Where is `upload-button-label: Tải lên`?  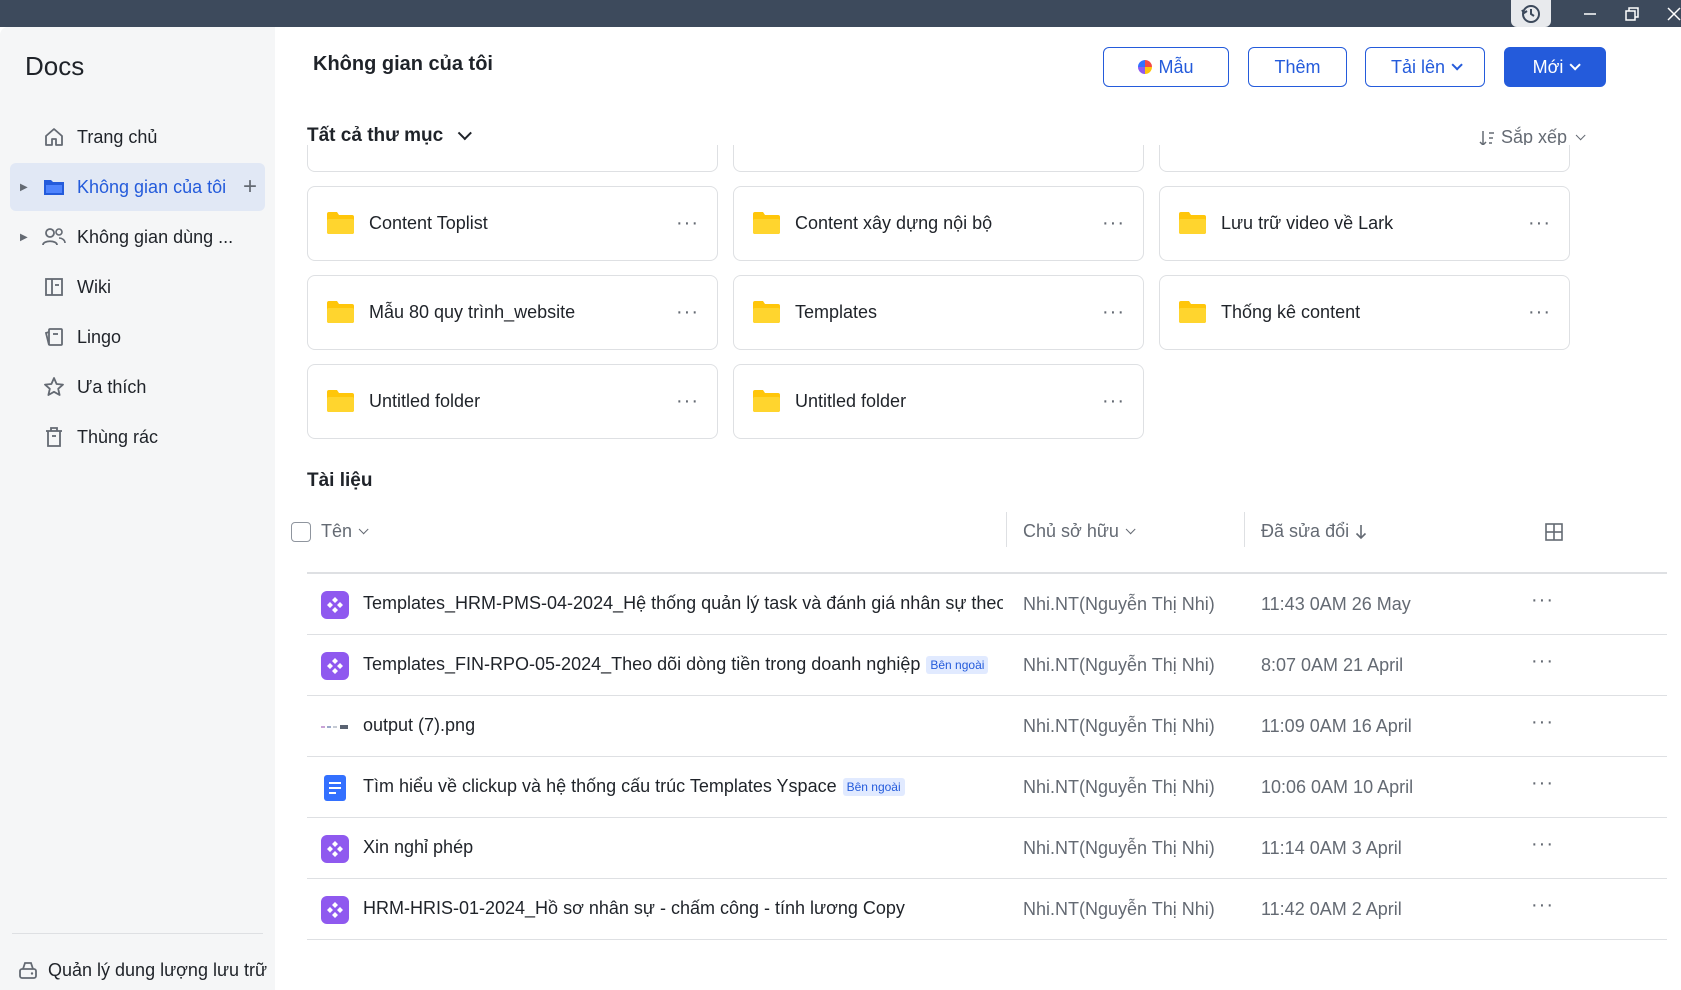
upload-button-label: Tải lên is located at coordinates (1418, 66).